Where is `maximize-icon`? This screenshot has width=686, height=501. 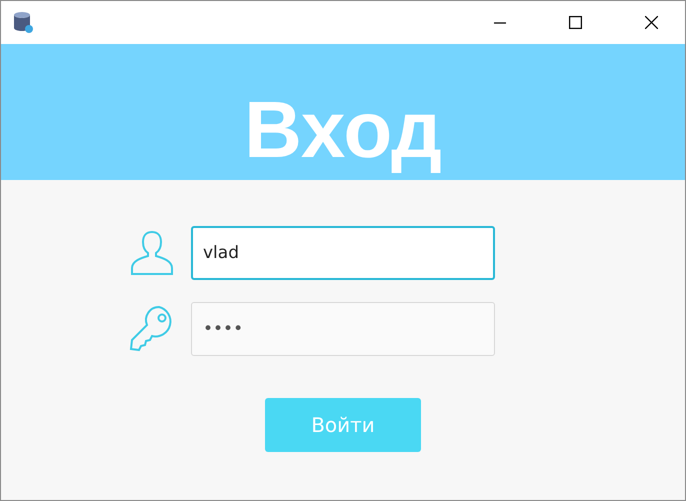
maximize-icon is located at coordinates (575, 22).